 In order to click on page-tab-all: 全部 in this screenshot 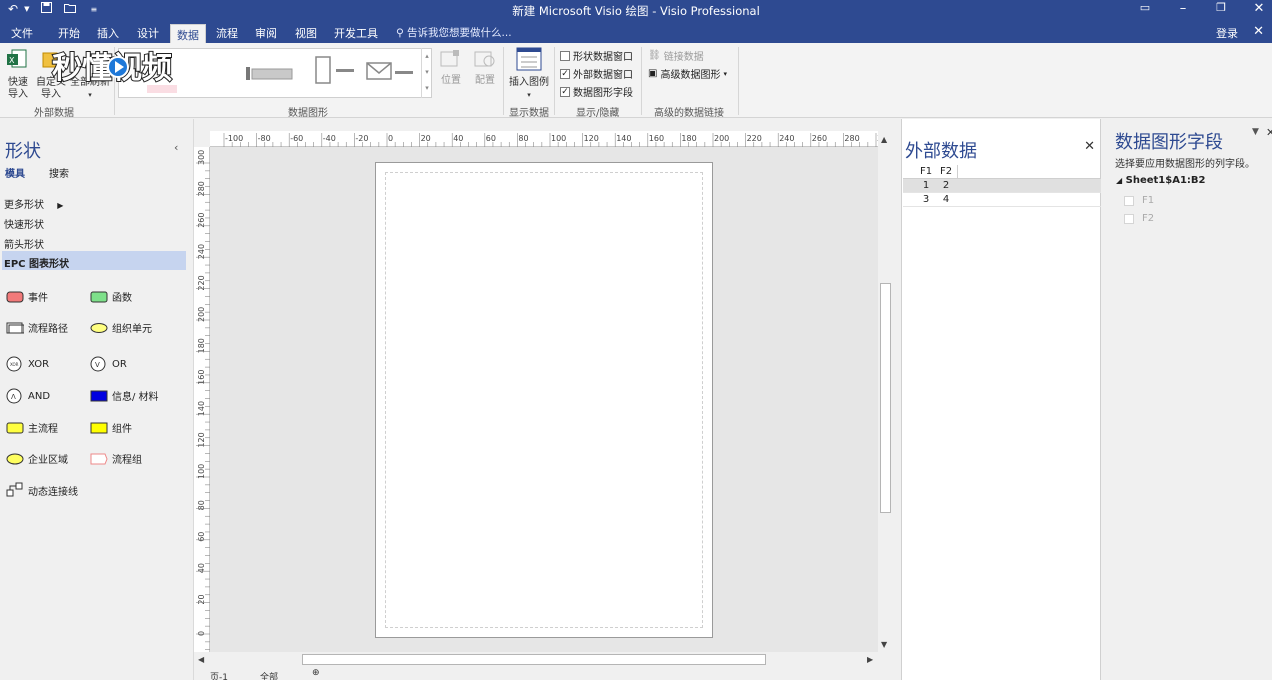, I will do `click(269, 675)`.